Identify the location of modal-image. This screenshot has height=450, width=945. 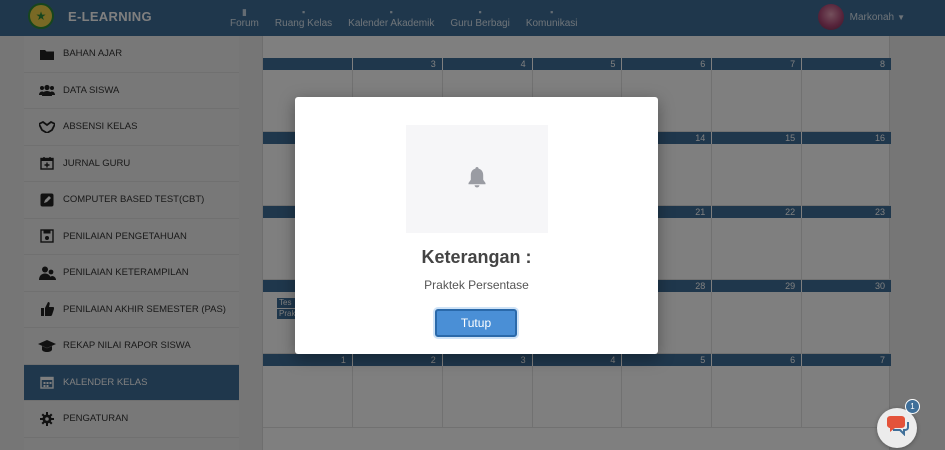
(477, 179).